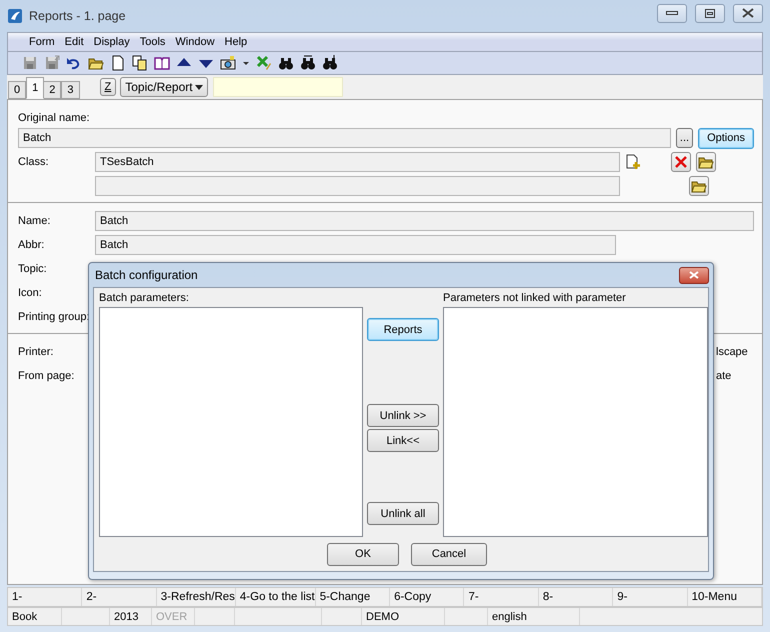  I want to click on camera-icon, so click(228, 63).